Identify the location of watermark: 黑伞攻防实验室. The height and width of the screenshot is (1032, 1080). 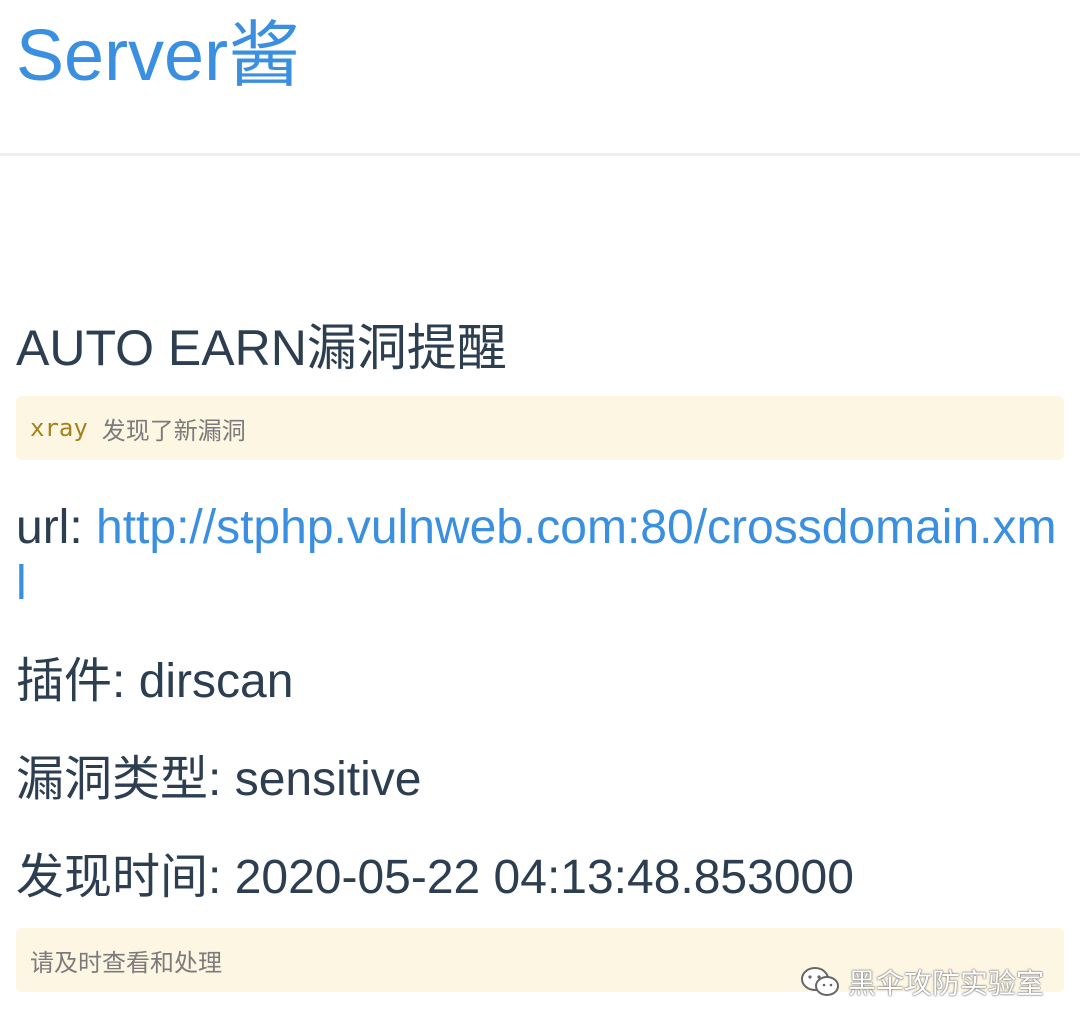
(922, 982).